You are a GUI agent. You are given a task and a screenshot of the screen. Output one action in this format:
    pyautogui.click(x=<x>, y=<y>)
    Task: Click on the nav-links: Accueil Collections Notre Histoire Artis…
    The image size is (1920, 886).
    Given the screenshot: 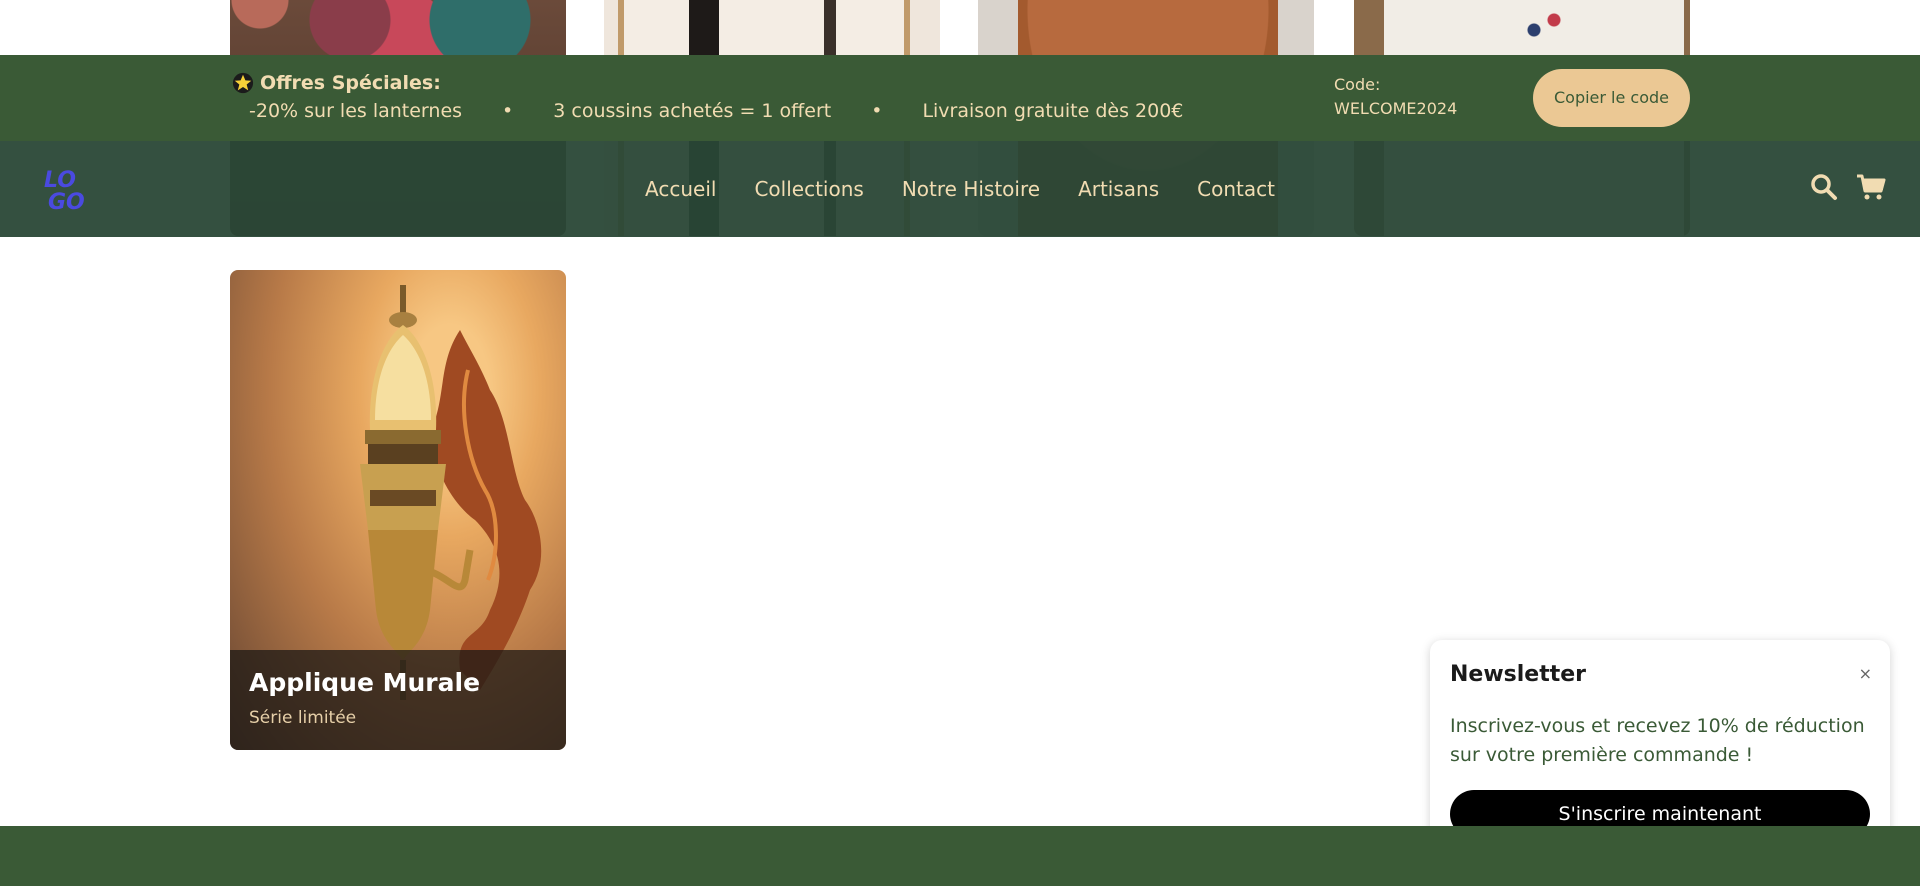 What is the action you would take?
    pyautogui.click(x=960, y=189)
    